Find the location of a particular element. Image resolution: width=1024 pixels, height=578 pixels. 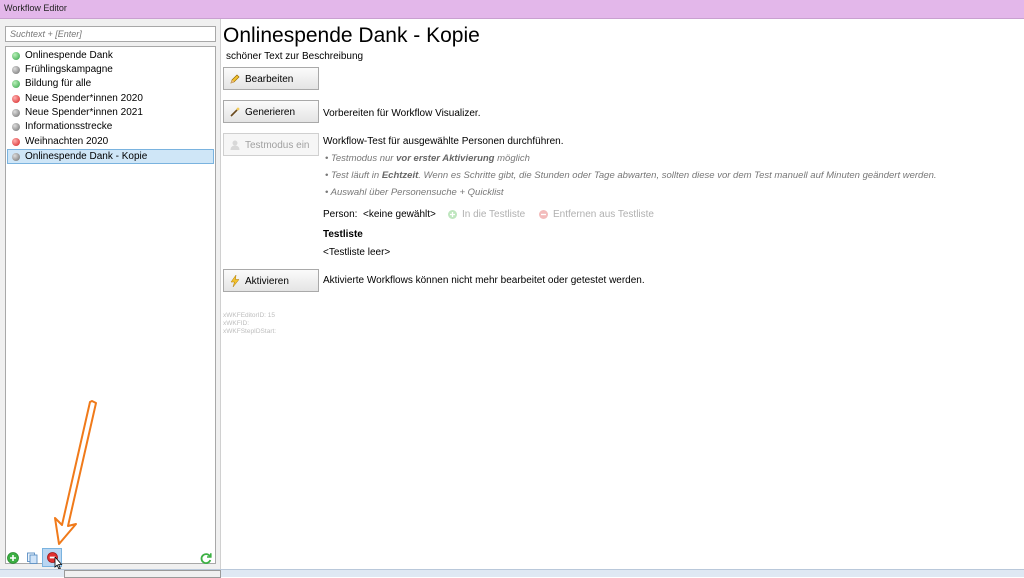

magic-wand-icon is located at coordinates (235, 112).